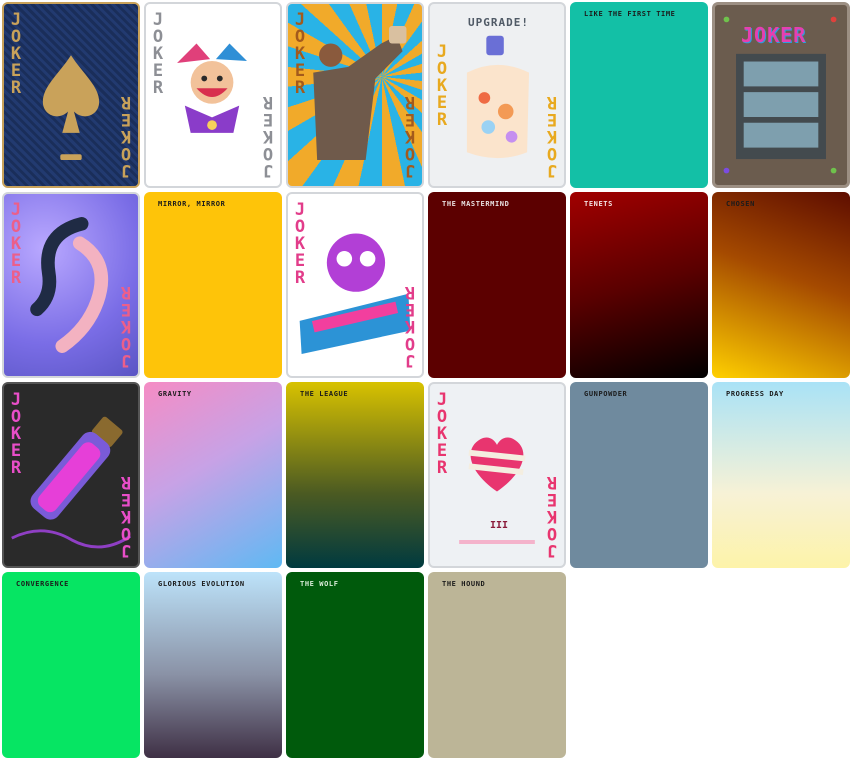 Image resolution: width=854 pixels, height=760 pixels. Describe the element at coordinates (781, 475) in the screenshot. I see `card-progress-day: PROGRESS DAY` at that location.